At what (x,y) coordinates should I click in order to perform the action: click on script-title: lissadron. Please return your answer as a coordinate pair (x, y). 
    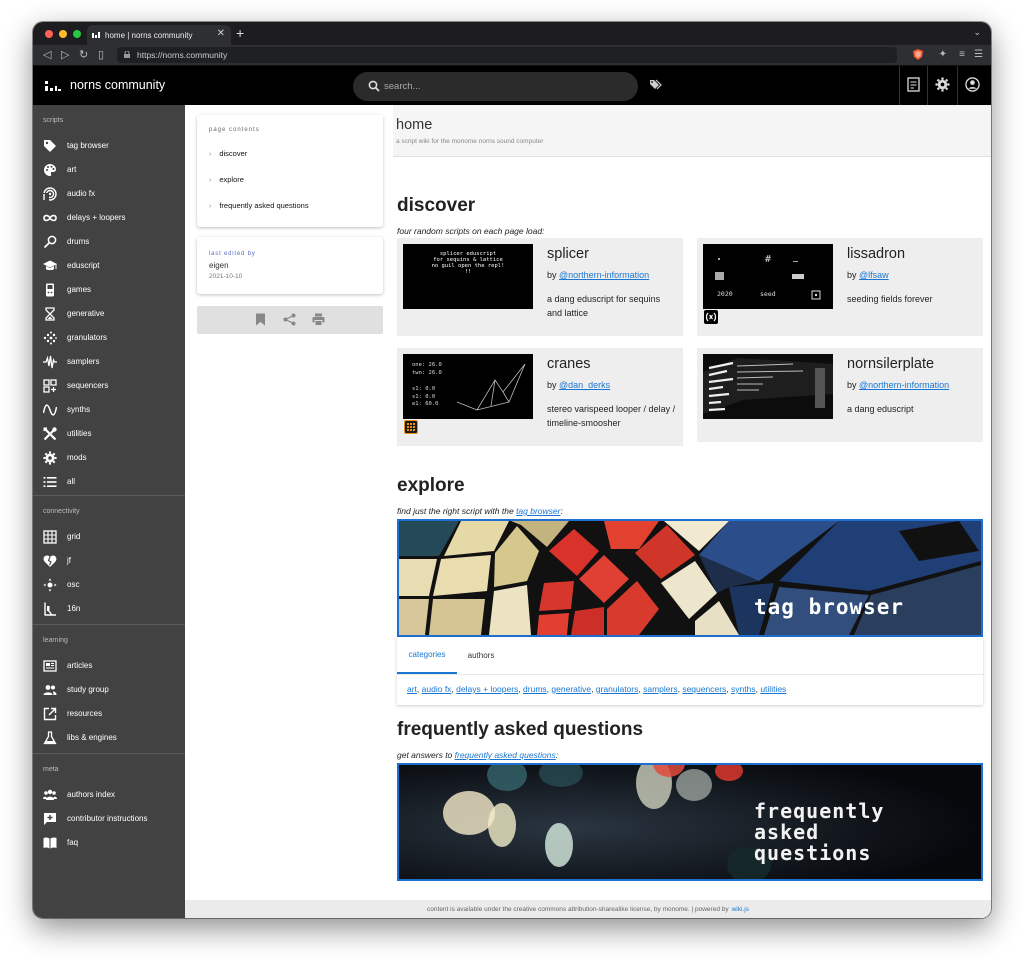
    Looking at the image, I should click on (876, 254).